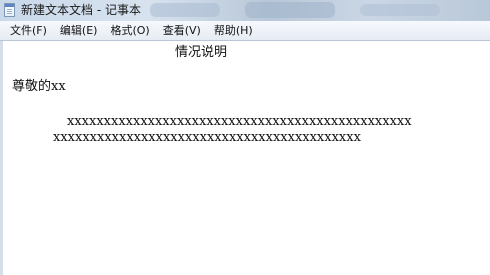 The height and width of the screenshot is (275, 490). Describe the element at coordinates (129, 31) in the screenshot. I see `menu-format: 格式(O)` at that location.